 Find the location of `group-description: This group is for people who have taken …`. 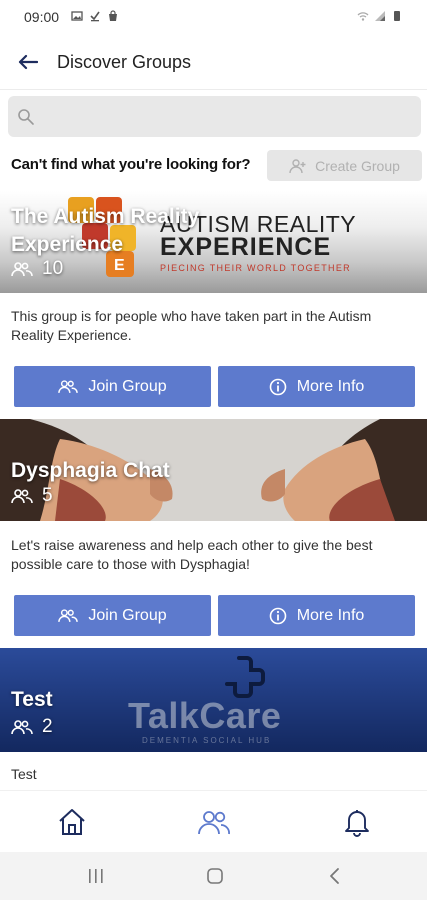

group-description: This group is for people who have taken … is located at coordinates (191, 325).